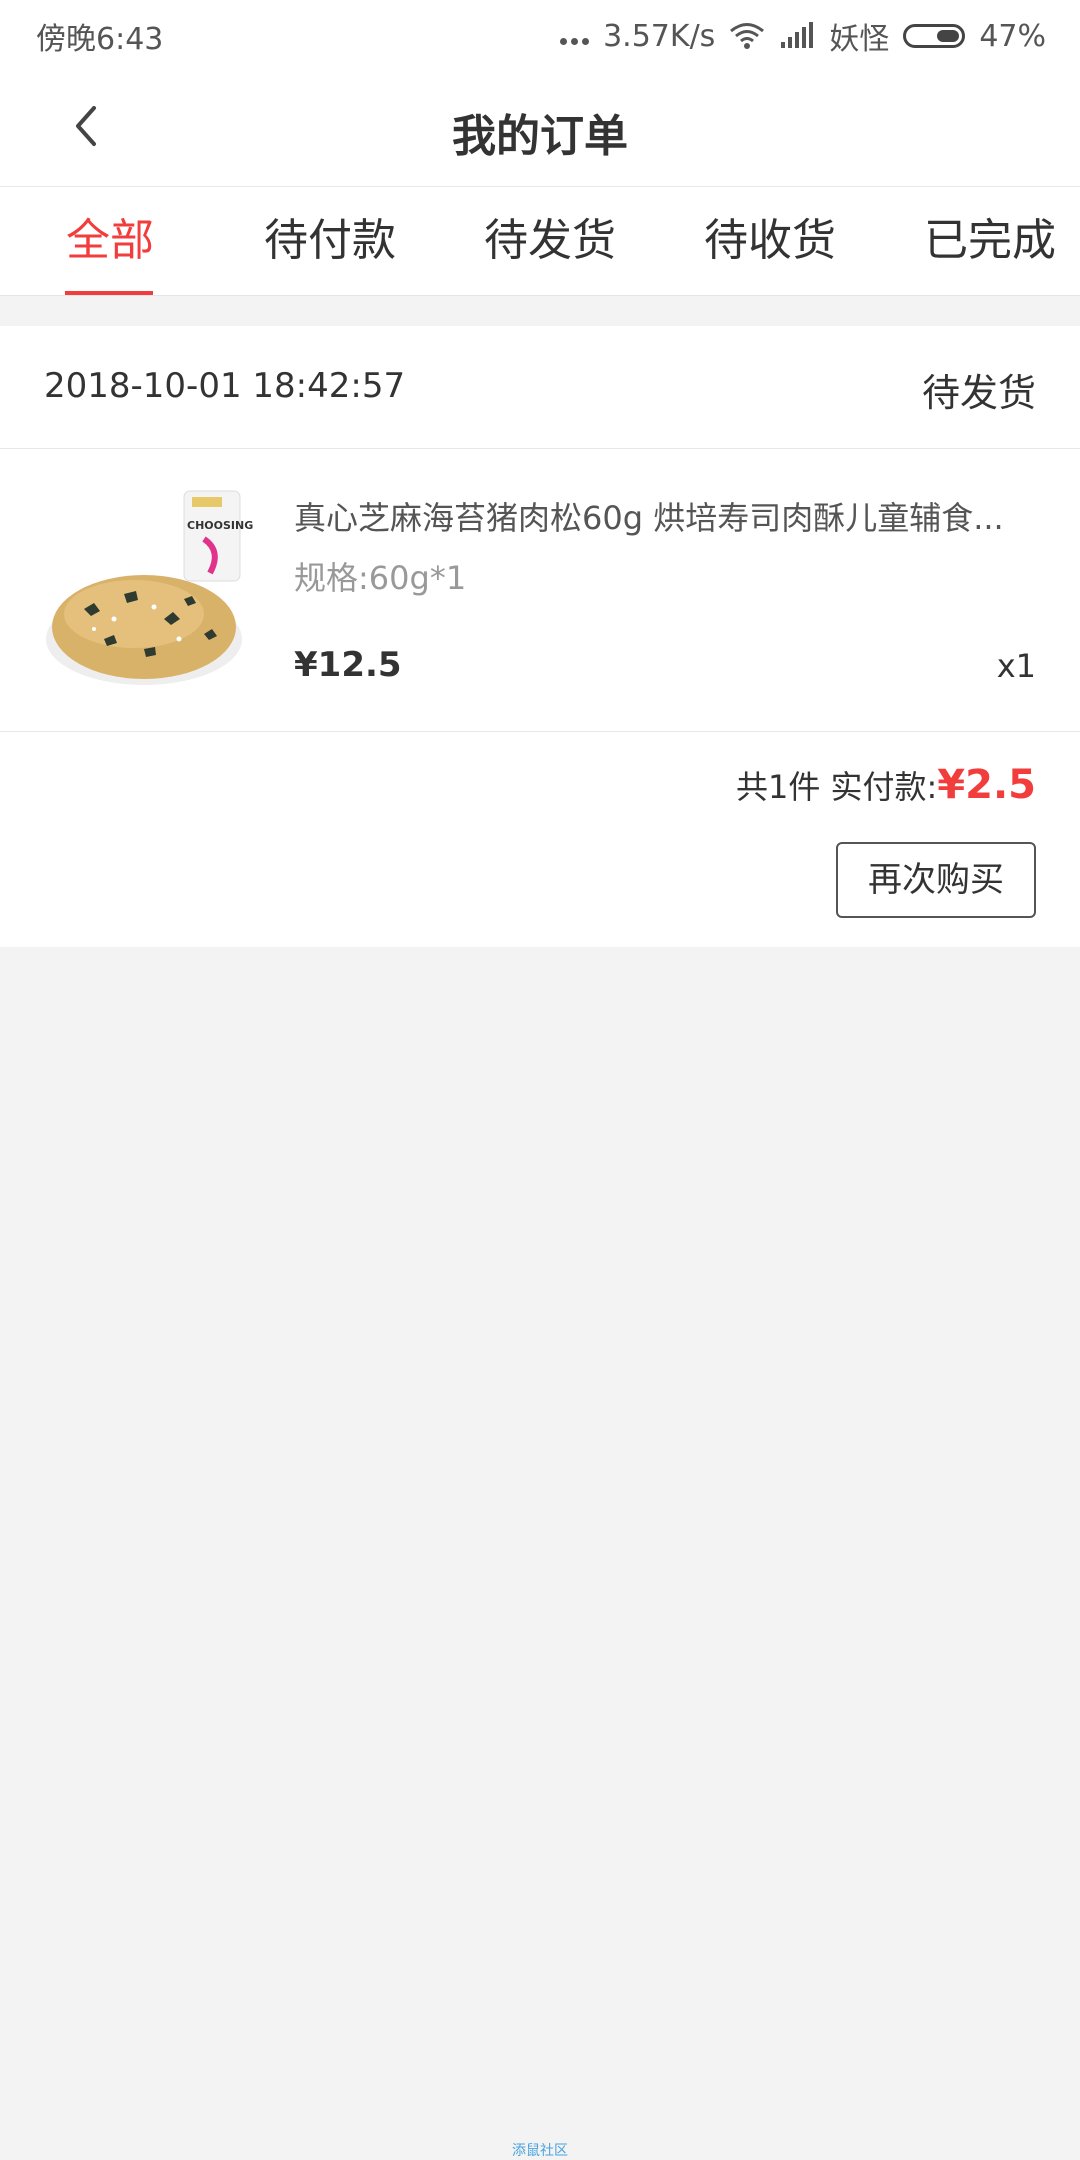  I want to click on order-summary: 共1件 实付款:¥2.5, so click(886, 785).